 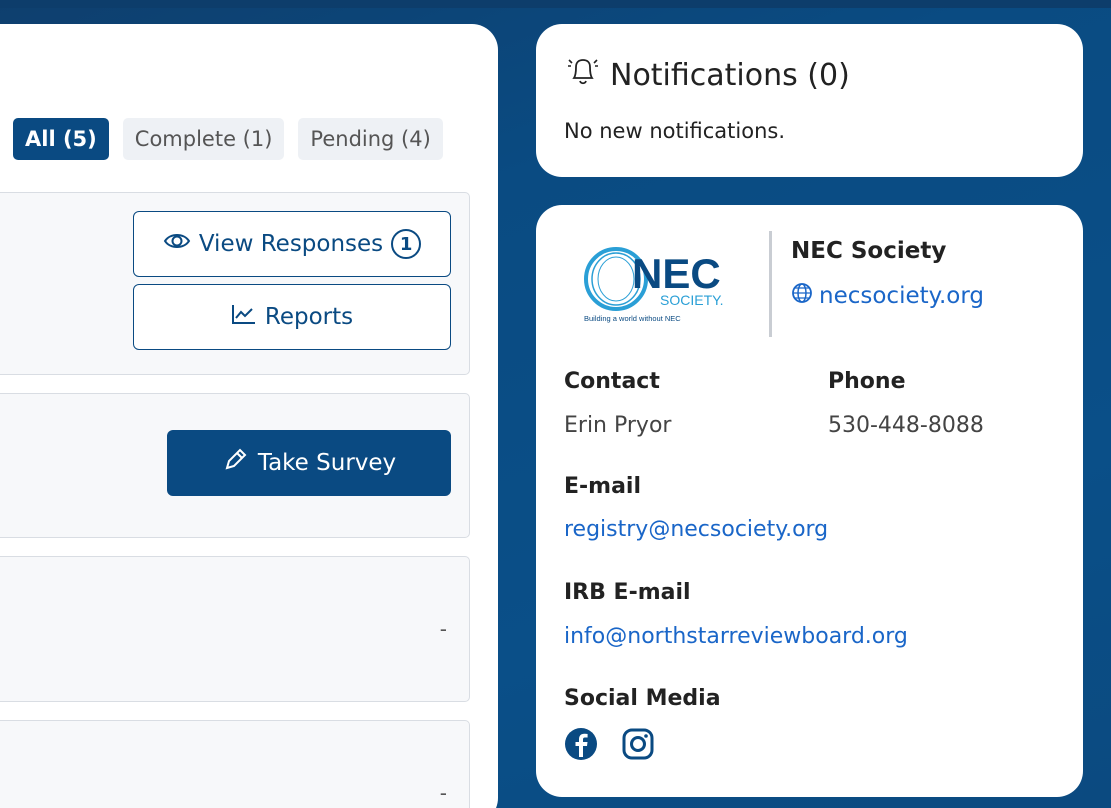 I want to click on notifications-panel: Notifications (0) No new notifications., so click(x=809, y=100).